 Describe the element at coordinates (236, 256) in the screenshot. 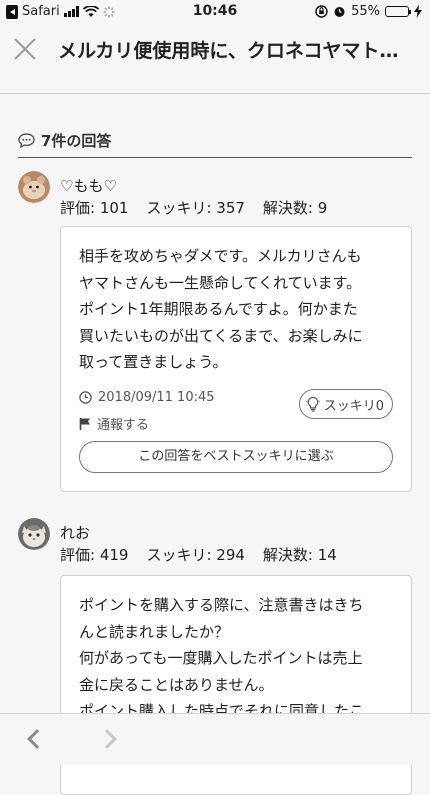

I see `answer-line: 相手を攻めちゃダメです。メルカリさんも` at that location.